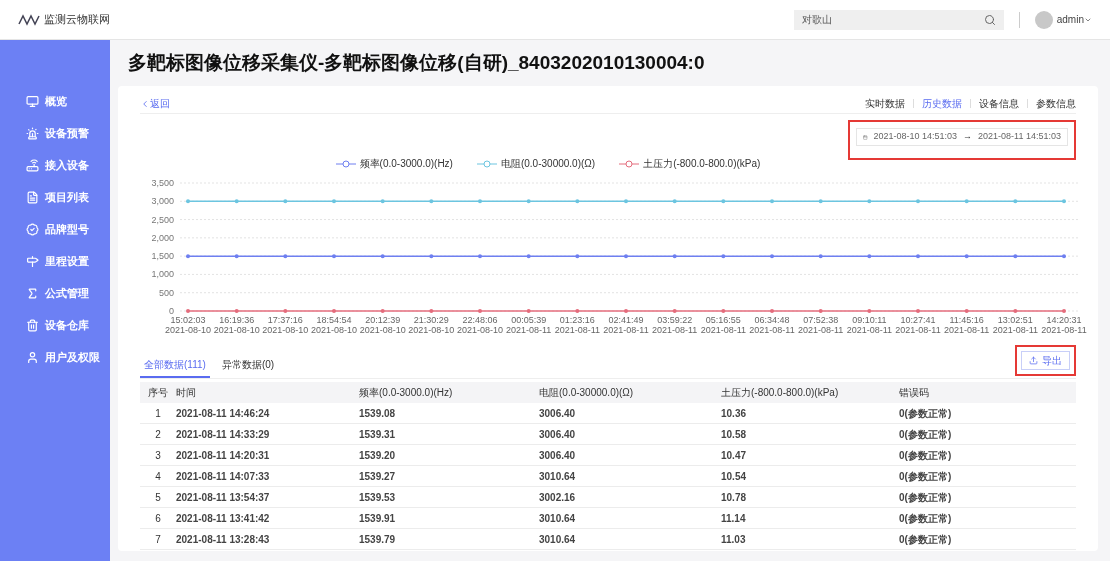 This screenshot has width=1110, height=561. What do you see at coordinates (175, 365) in the screenshot?
I see `data-tab: 全部数据(111)` at bounding box center [175, 365].